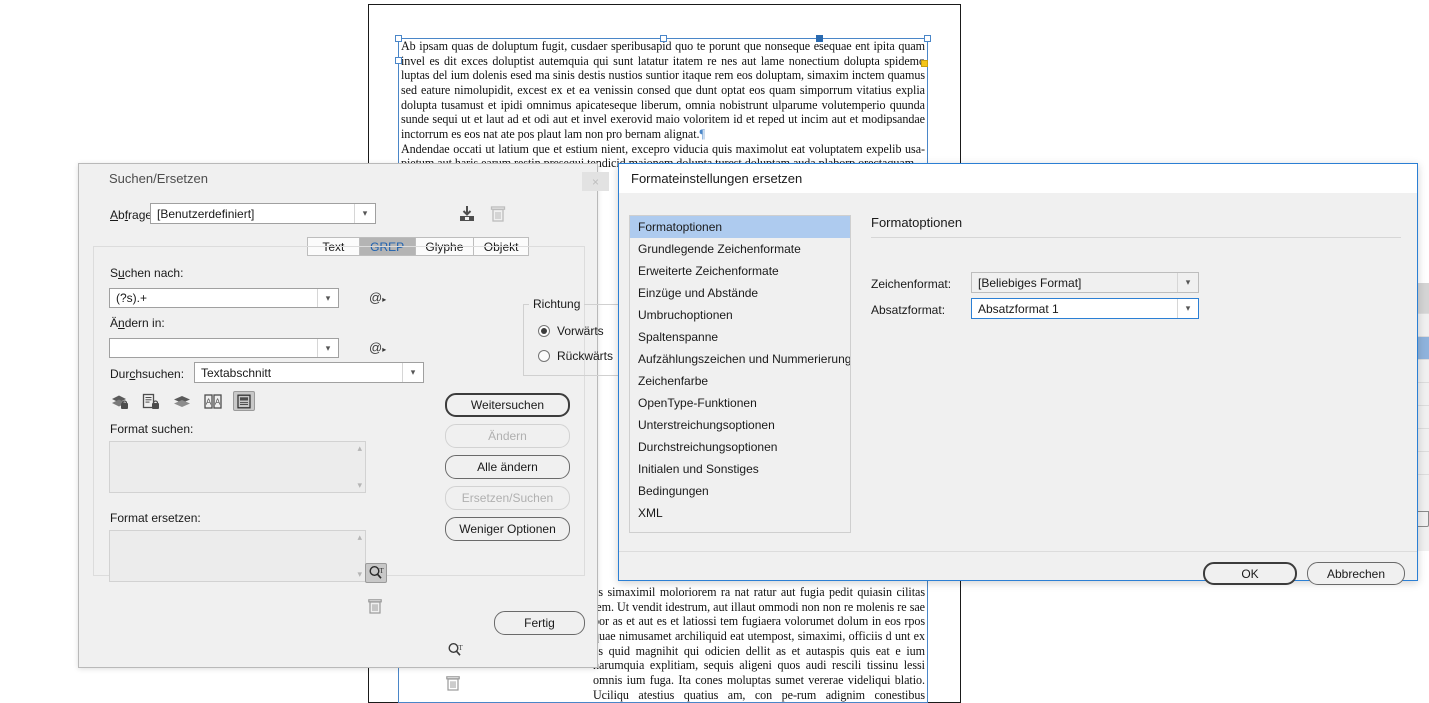 This screenshot has height=703, width=1429. I want to click on character-style-label: Zeichenformat:, so click(911, 284).